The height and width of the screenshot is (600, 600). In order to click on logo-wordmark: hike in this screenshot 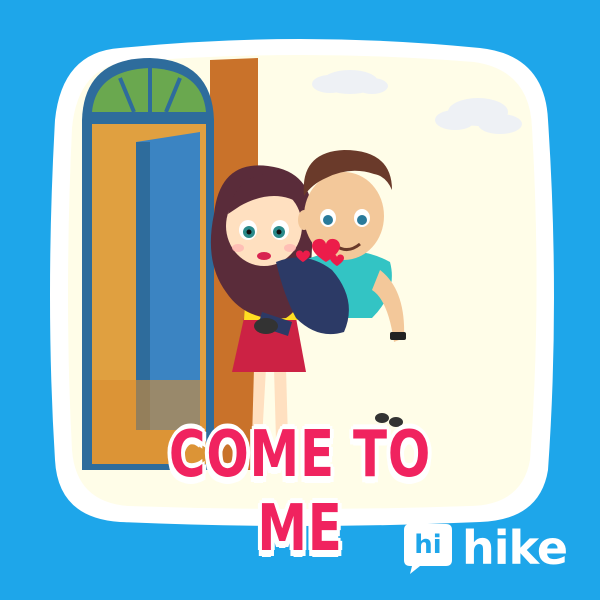, I will do `click(515, 548)`.